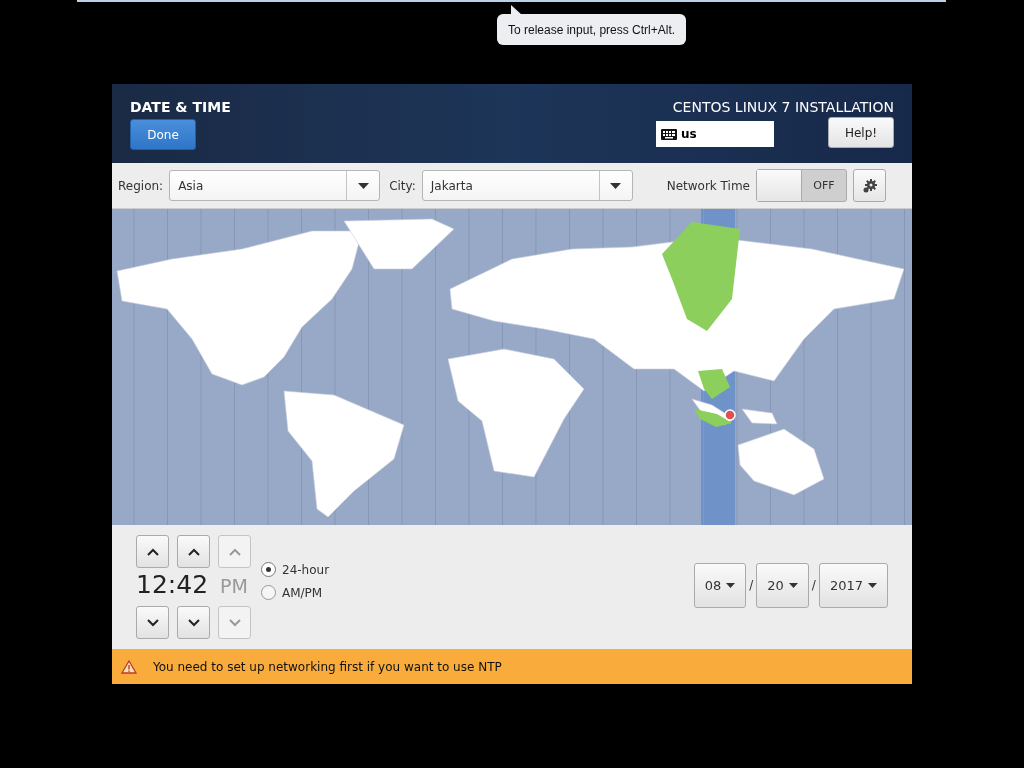 This screenshot has height=768, width=1024. Describe the element at coordinates (141, 185) in the screenshot. I see `region-label: Region:` at that location.